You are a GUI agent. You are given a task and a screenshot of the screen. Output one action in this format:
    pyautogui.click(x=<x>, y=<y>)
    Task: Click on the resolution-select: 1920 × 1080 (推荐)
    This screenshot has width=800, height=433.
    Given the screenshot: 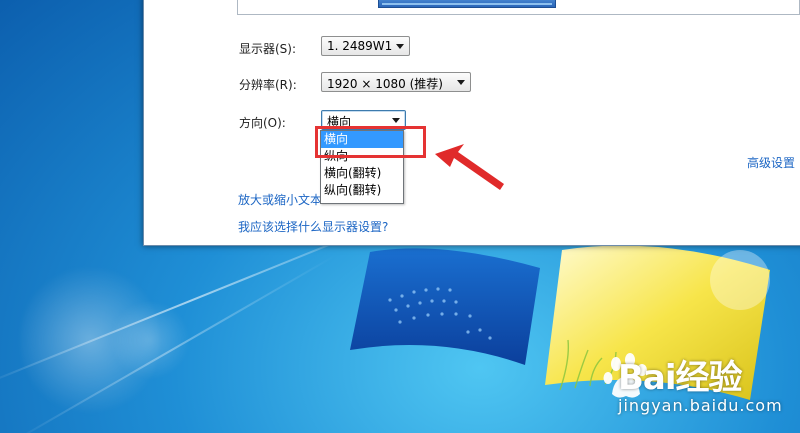 What is the action you would take?
    pyautogui.click(x=396, y=82)
    